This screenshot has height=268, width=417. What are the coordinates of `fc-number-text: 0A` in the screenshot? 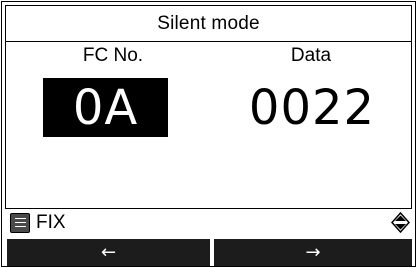 It's located at (105, 107).